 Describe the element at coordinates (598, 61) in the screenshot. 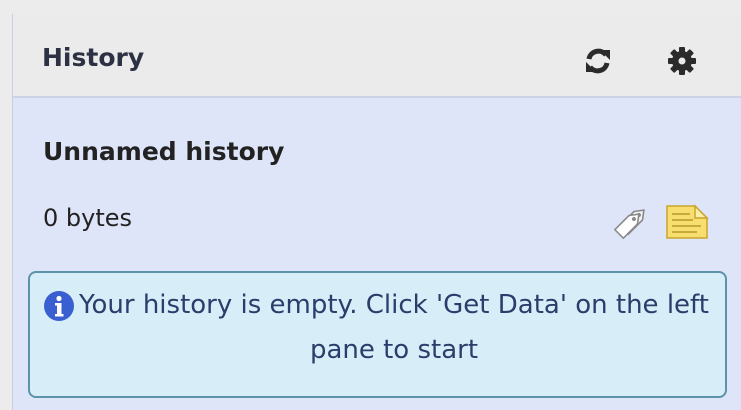

I see `refresh-icon` at that location.